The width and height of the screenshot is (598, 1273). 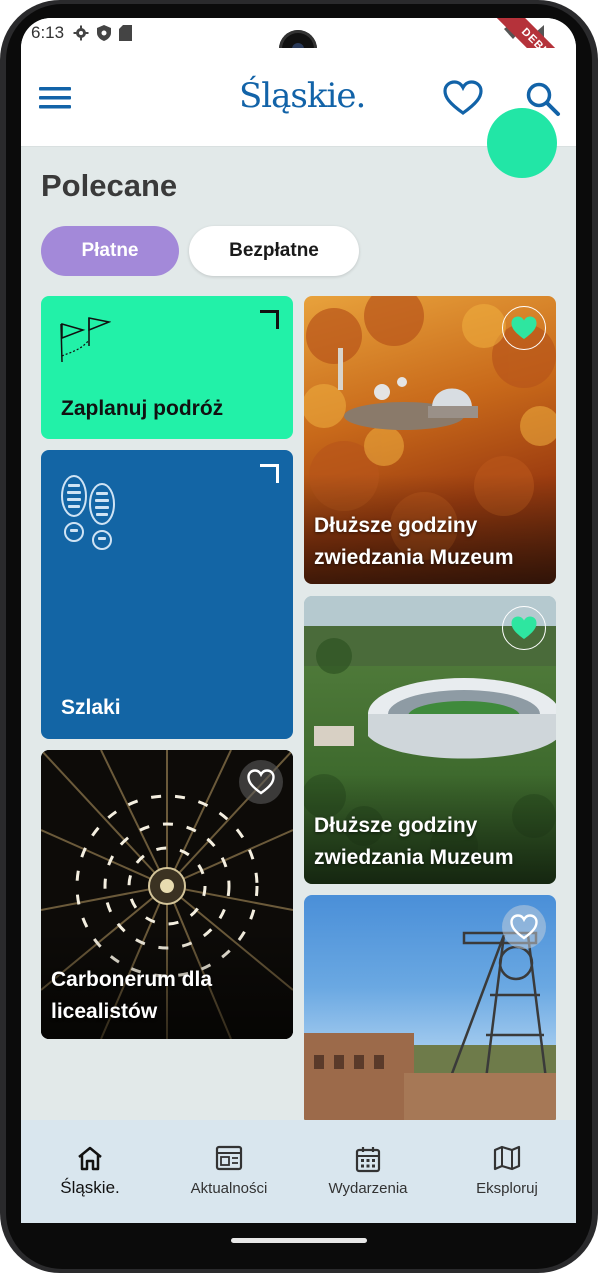 What do you see at coordinates (299, 1240) in the screenshot?
I see `home-indicator` at bounding box center [299, 1240].